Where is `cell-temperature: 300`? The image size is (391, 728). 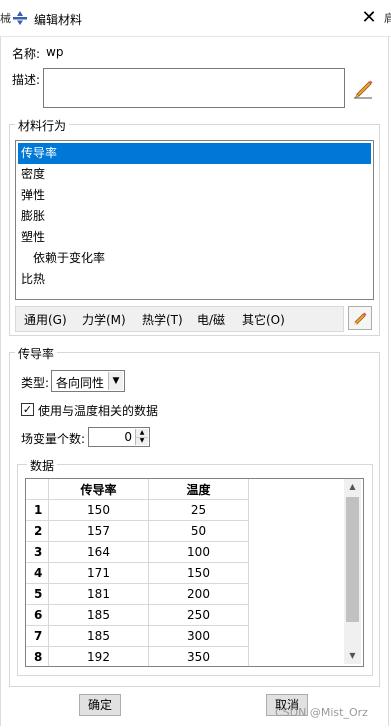
cell-temperature: 300 is located at coordinates (198, 636).